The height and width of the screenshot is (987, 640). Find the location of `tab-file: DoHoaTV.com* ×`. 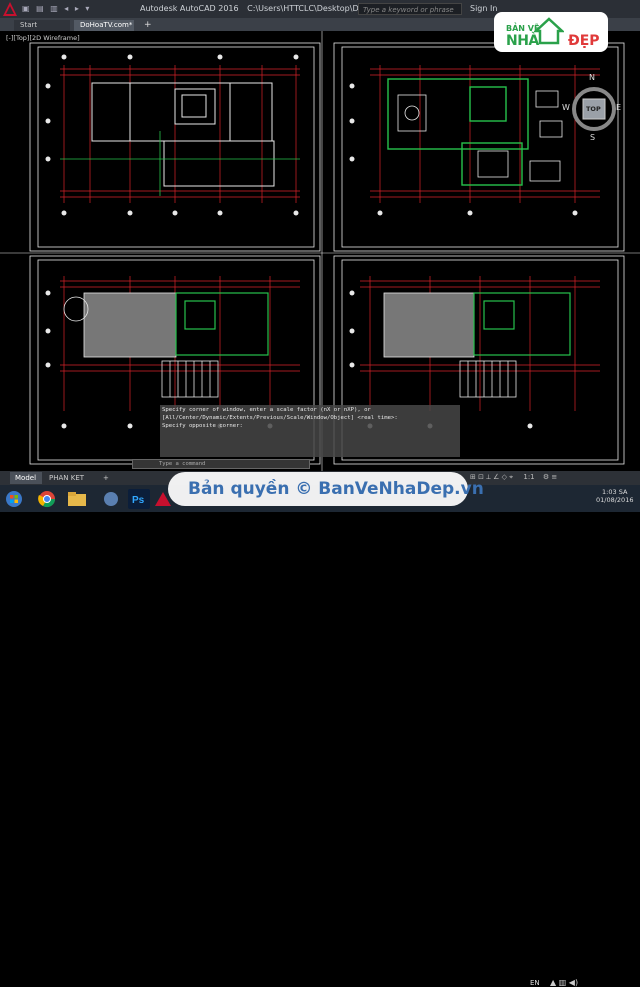

tab-file: DoHoaTV.com* × is located at coordinates (104, 30).